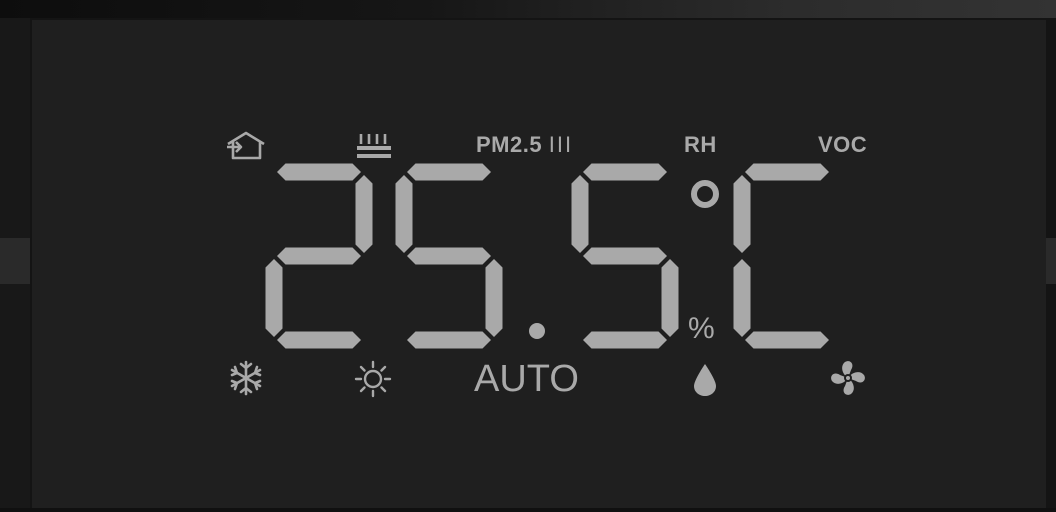  Describe the element at coordinates (15, 261) in the screenshot. I see `device-edge-left` at that location.